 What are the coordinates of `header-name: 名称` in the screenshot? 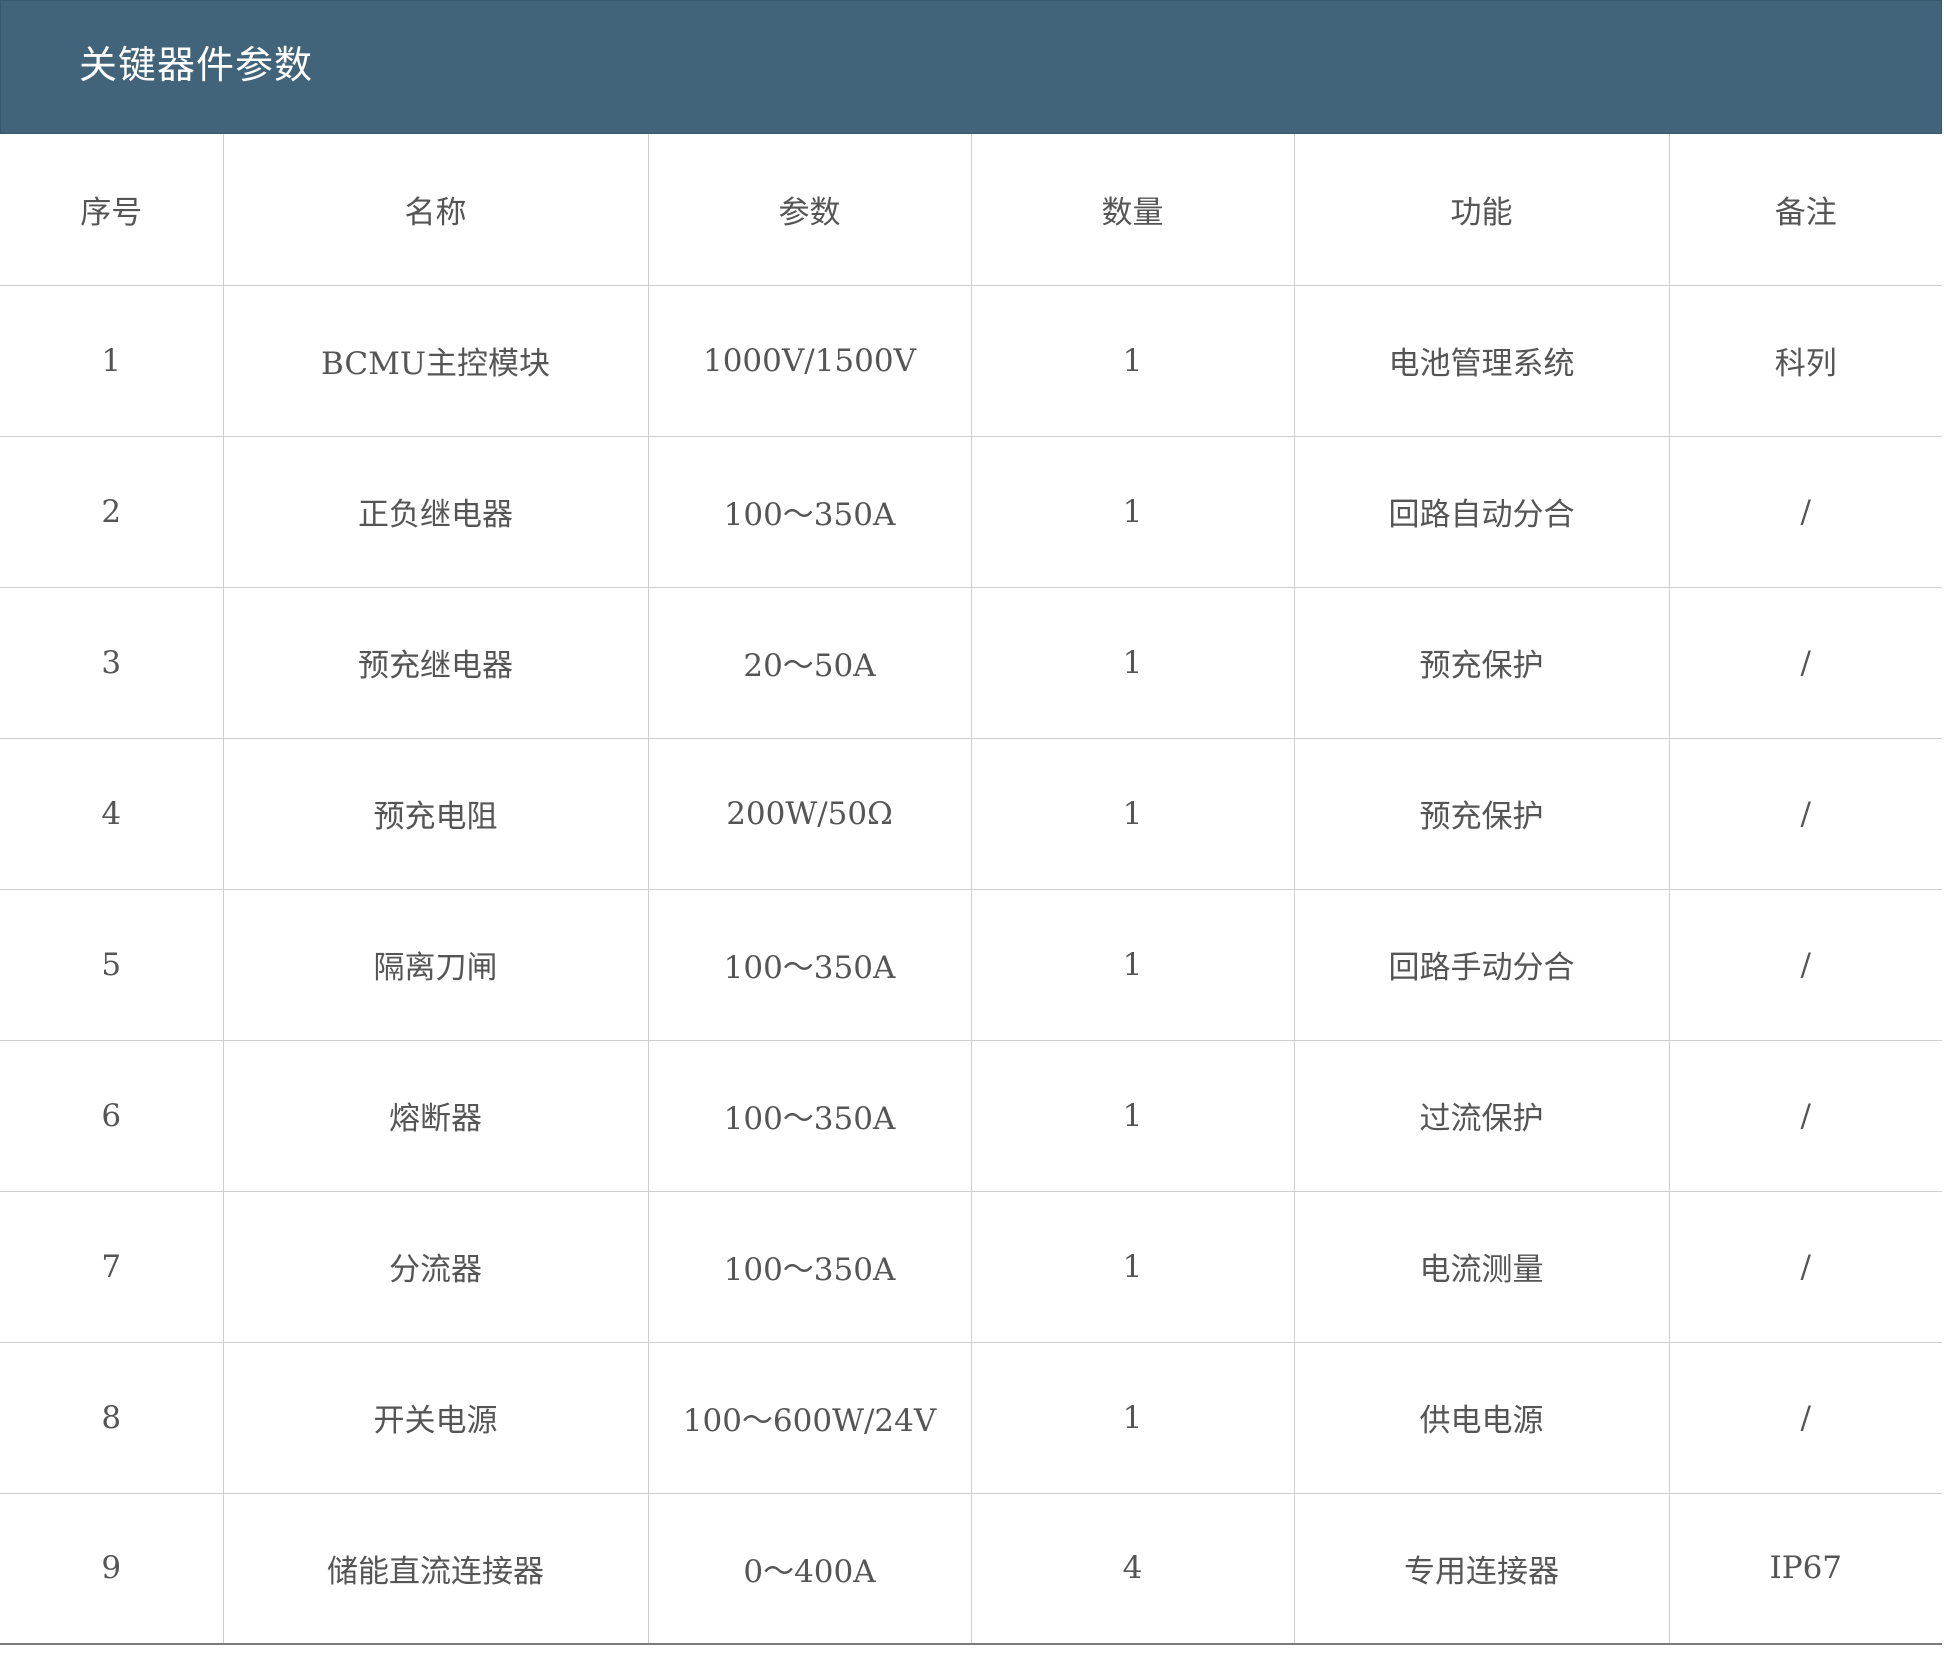 It's located at (435, 210).